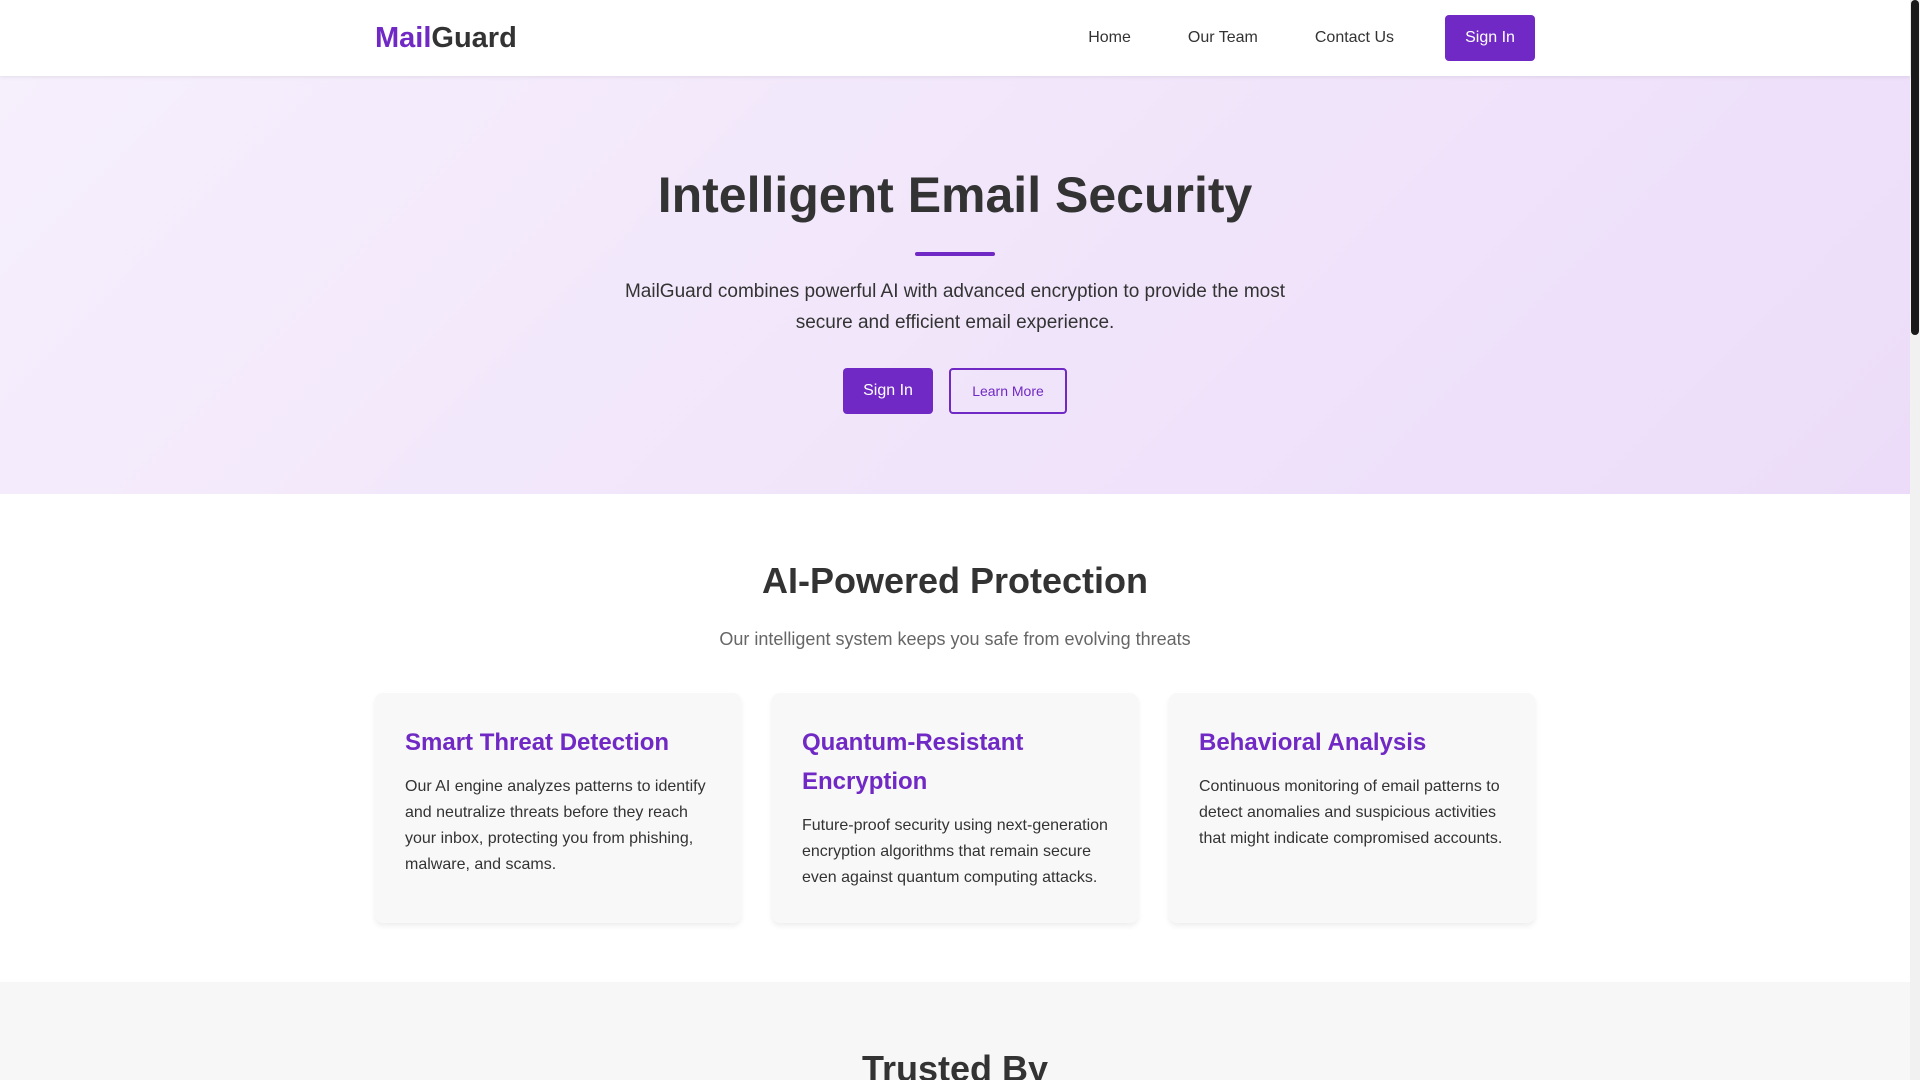 This screenshot has height=1080, width=1920. I want to click on hero-divider, so click(955, 254).